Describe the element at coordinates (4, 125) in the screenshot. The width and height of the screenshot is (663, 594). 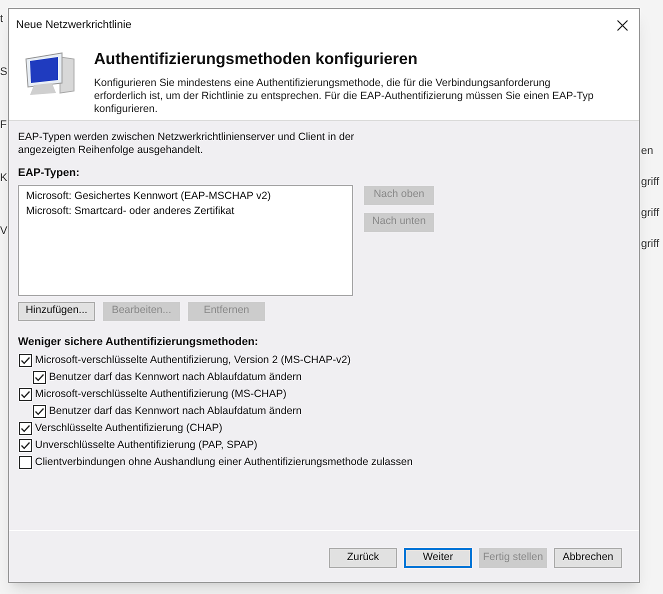
I see `text-fragment: F` at that location.